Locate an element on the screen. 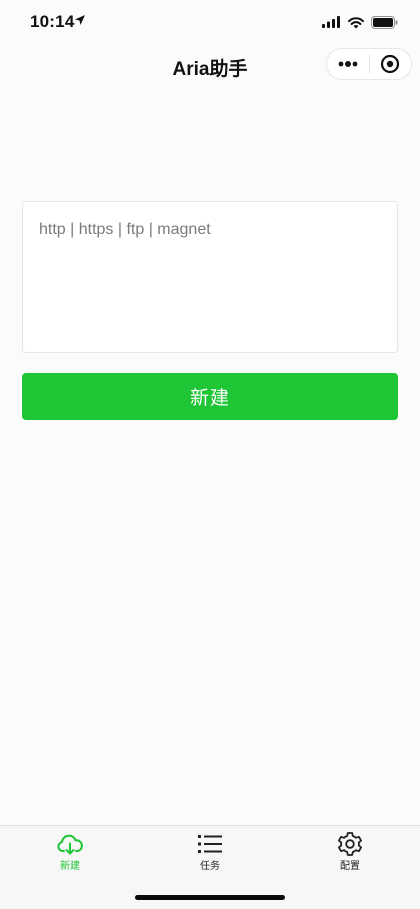  cellular-signal-icon is located at coordinates (331, 22).